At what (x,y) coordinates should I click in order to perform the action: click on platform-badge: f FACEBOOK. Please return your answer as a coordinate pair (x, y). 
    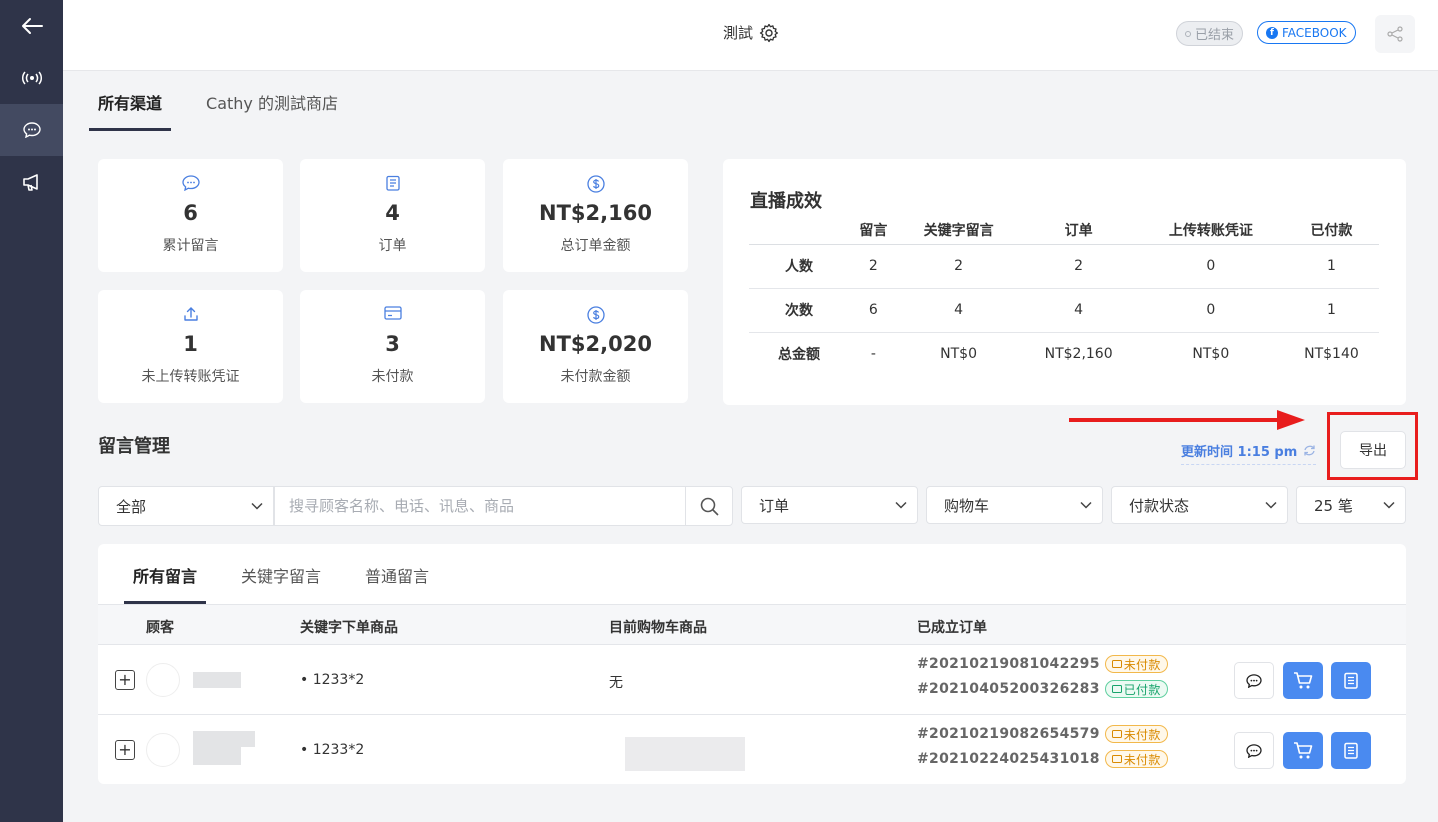
    Looking at the image, I should click on (1306, 32).